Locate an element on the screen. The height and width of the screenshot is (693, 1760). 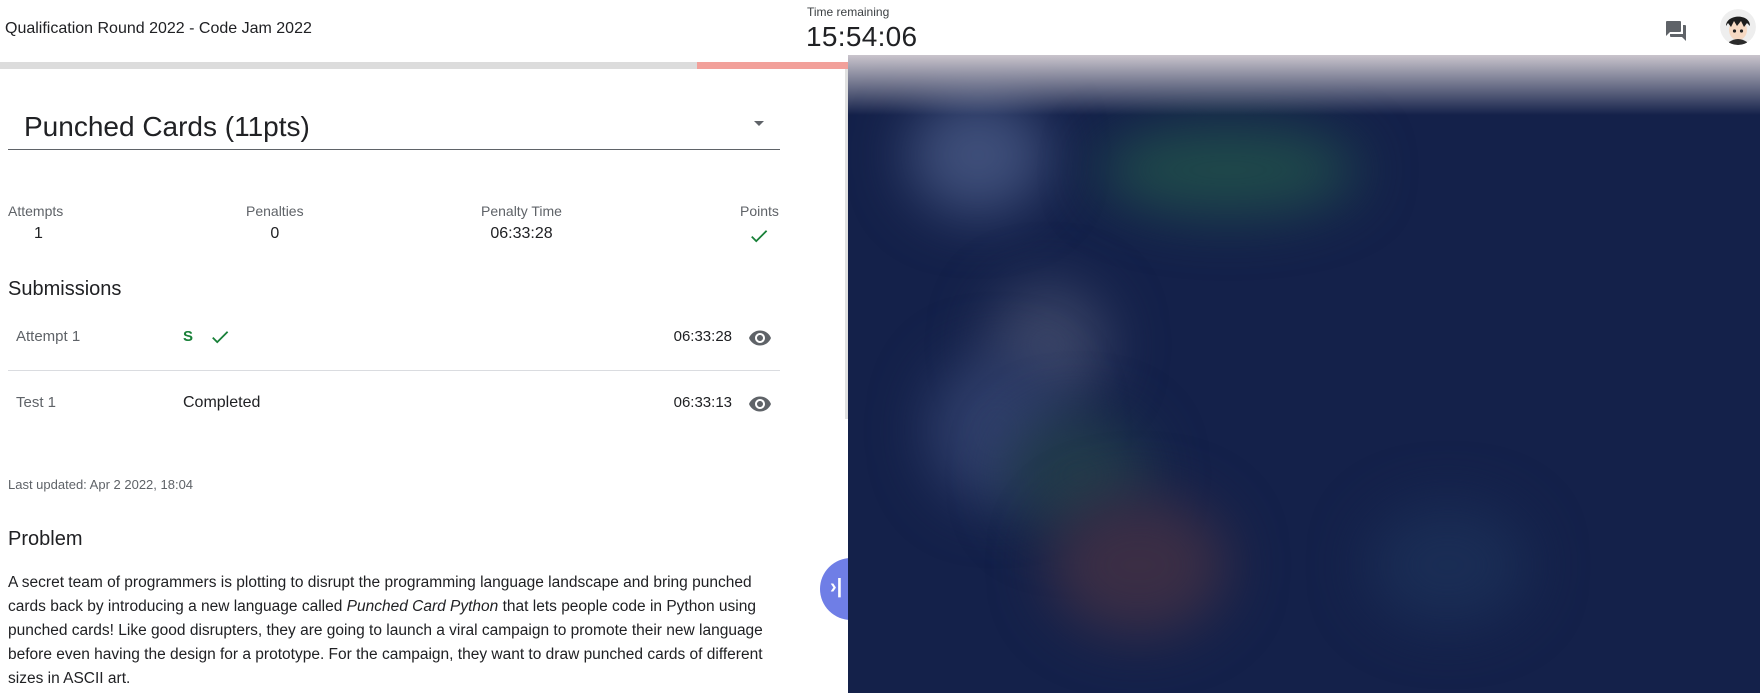
timer-value: 15:54:06 is located at coordinates (862, 36).